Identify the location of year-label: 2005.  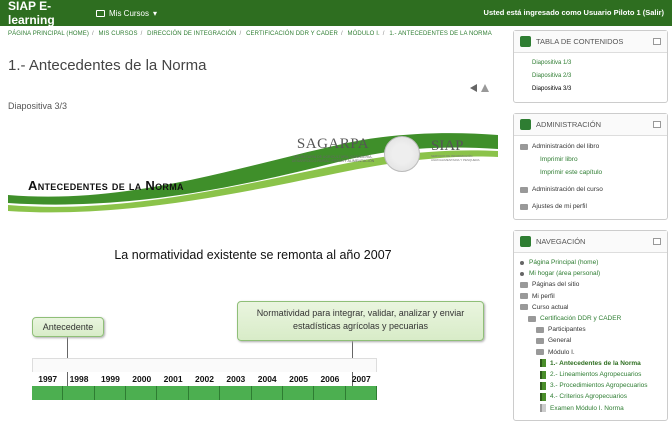
(299, 379).